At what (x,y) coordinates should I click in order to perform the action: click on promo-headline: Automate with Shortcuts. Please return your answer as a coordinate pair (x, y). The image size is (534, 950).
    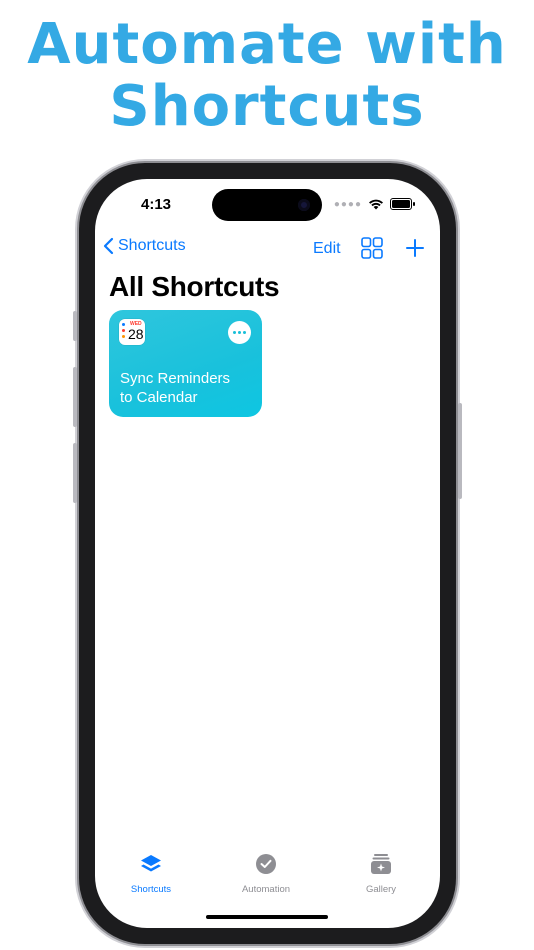
    Looking at the image, I should click on (267, 76).